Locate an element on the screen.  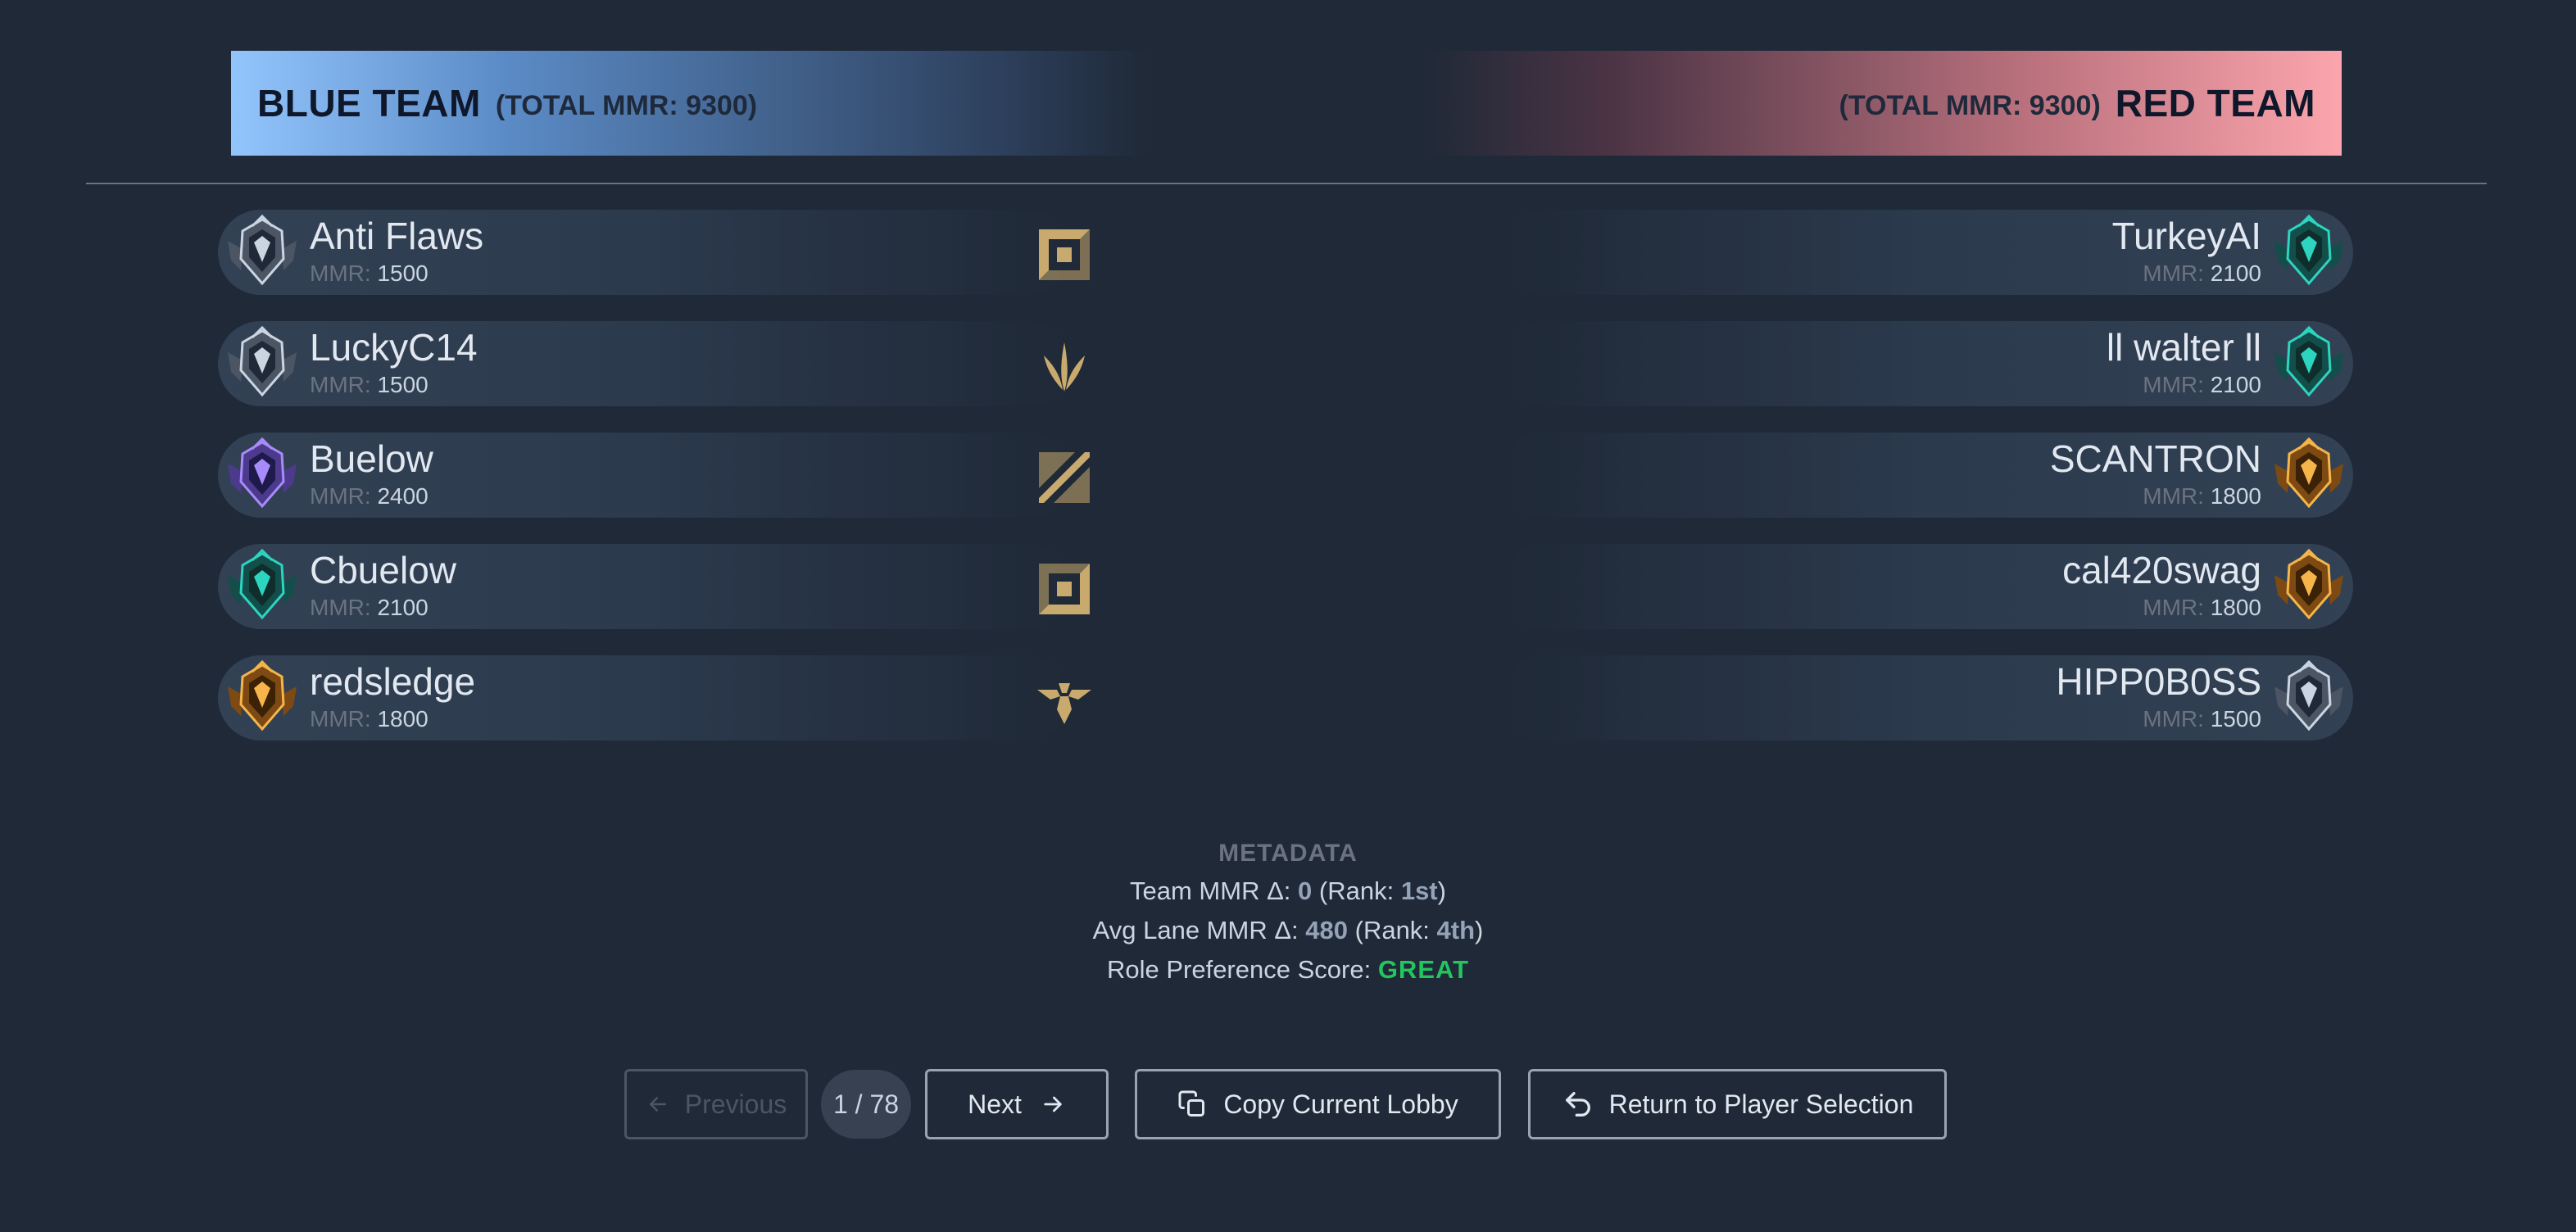
team-mmr-delta: Team MMR Δ: 0 (Rank: 1st) is located at coordinates (1288, 890).